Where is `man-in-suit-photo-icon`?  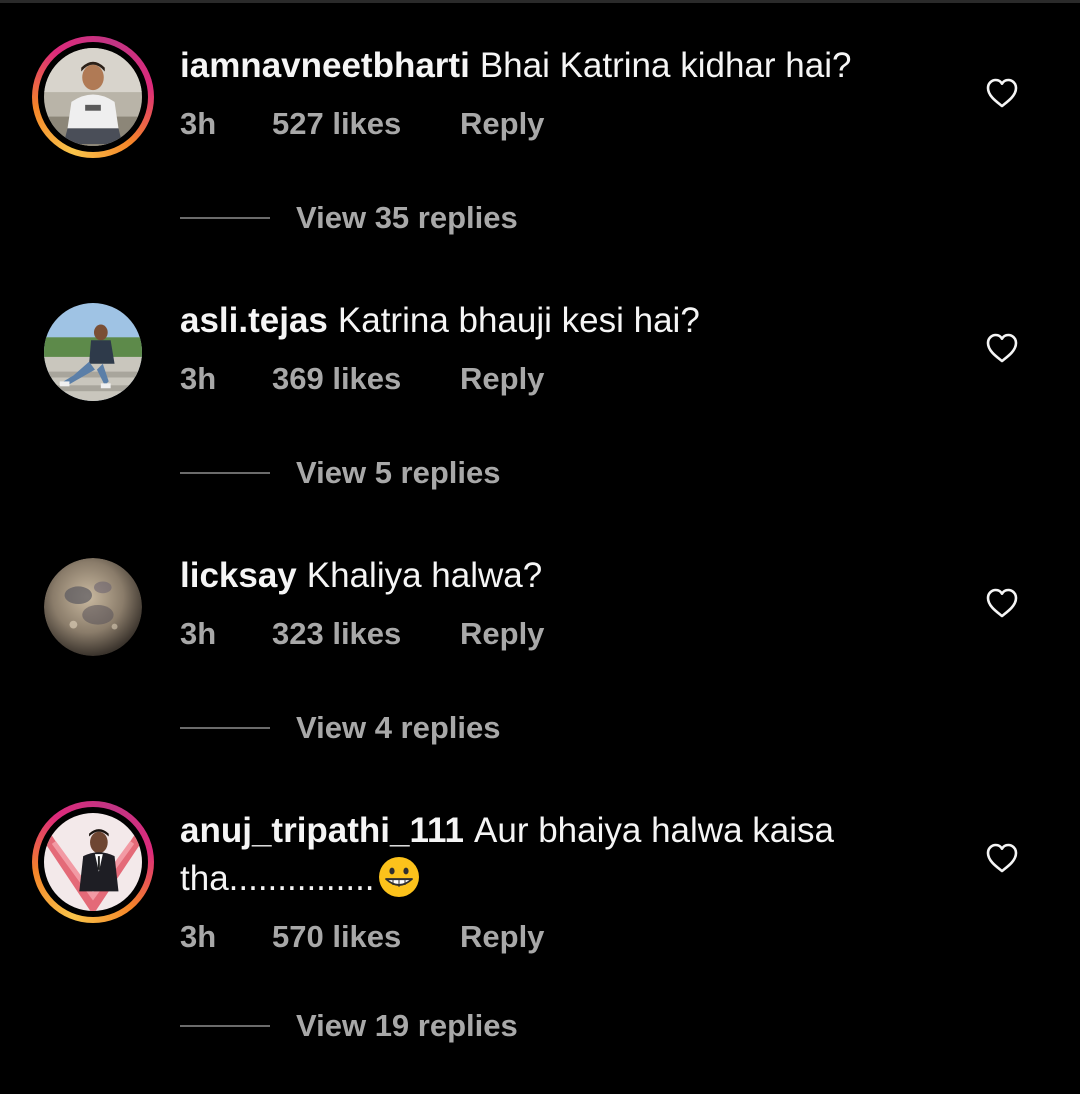
man-in-suit-photo-icon is located at coordinates (93, 862).